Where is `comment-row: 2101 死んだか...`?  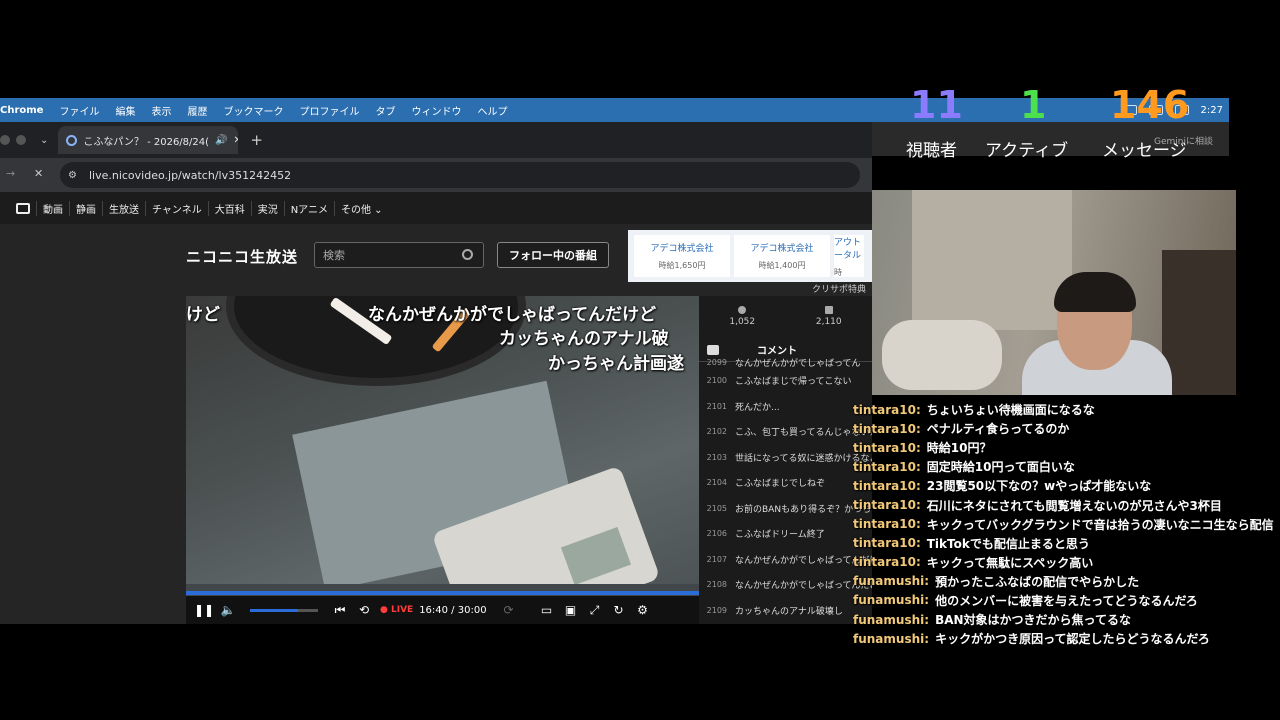
comment-row: 2101 死んだか... is located at coordinates (785, 407).